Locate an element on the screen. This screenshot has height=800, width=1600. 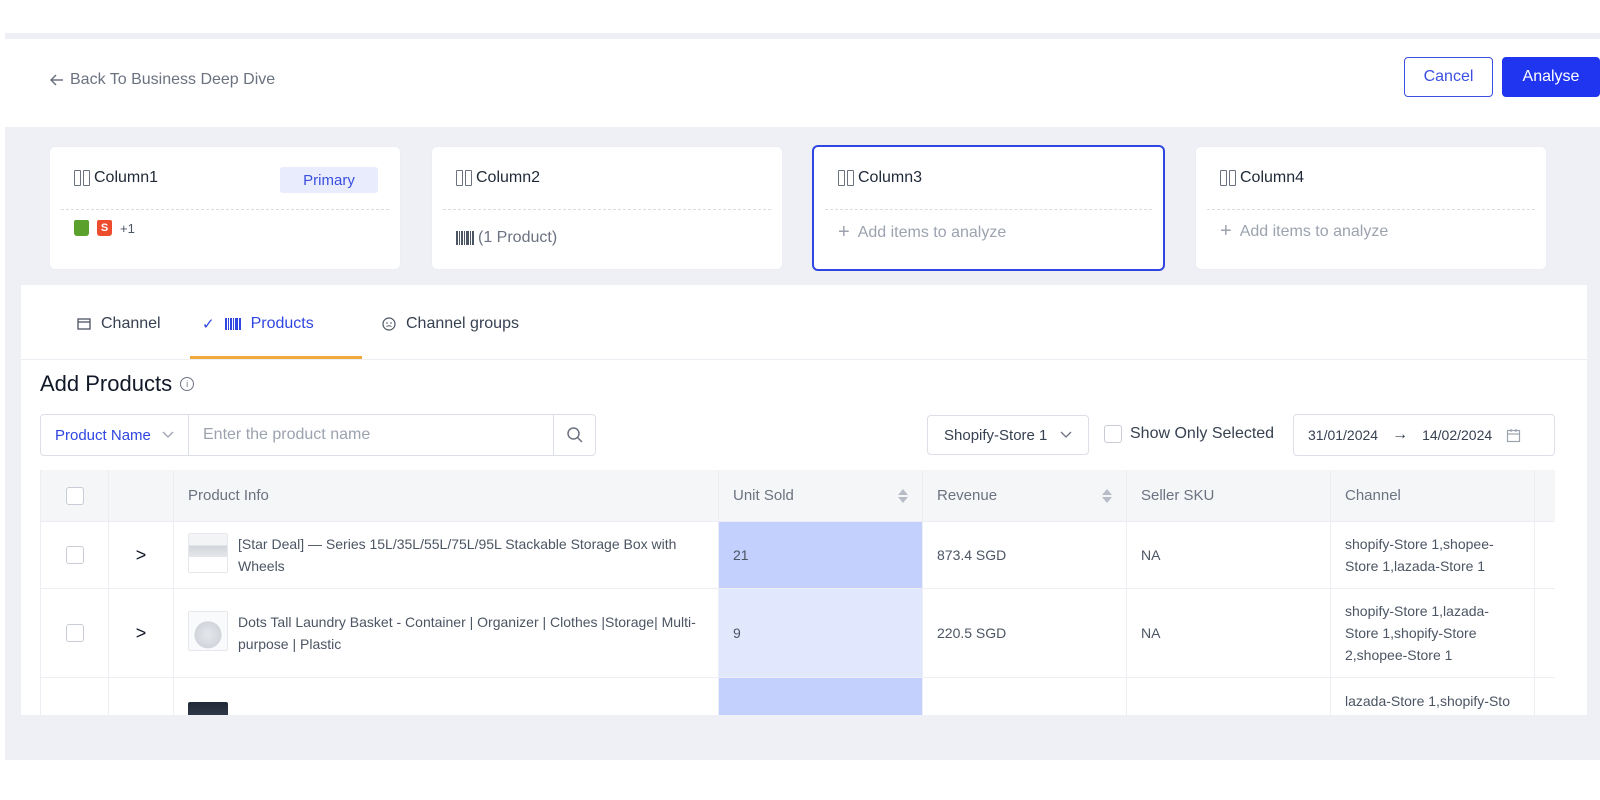
select-all-checkbox is located at coordinates (74, 495).